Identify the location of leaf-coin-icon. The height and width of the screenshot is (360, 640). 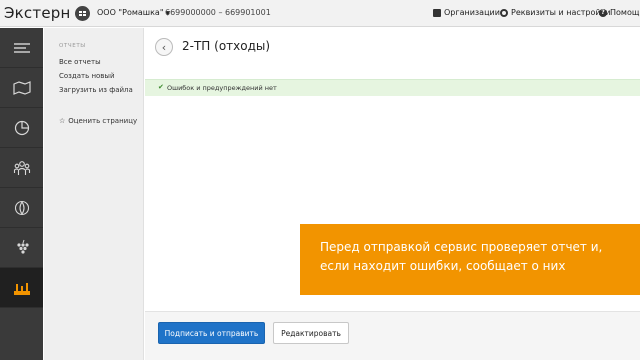
(21, 207).